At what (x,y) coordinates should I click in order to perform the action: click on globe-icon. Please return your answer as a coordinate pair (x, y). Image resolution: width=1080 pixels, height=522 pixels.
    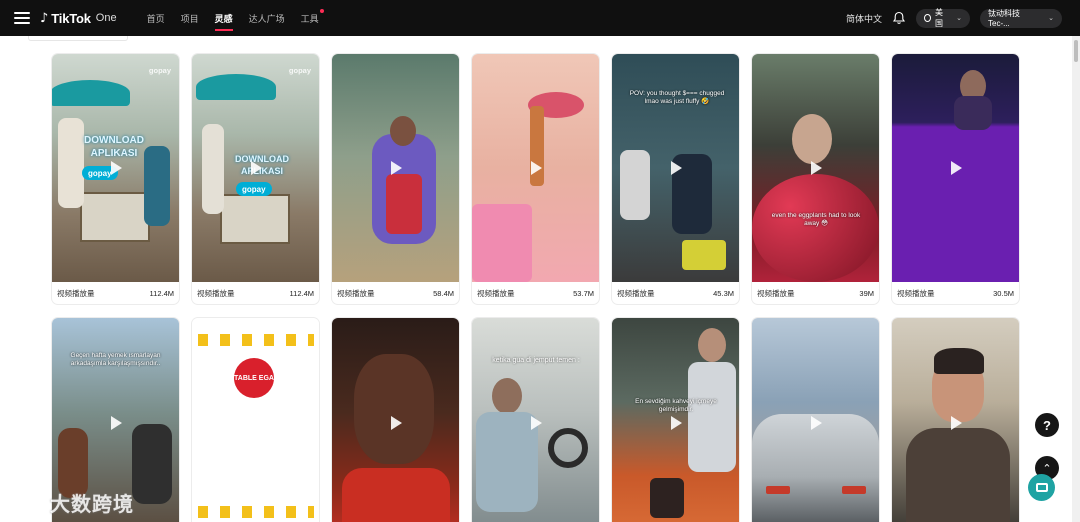
    Looking at the image, I should click on (927, 18).